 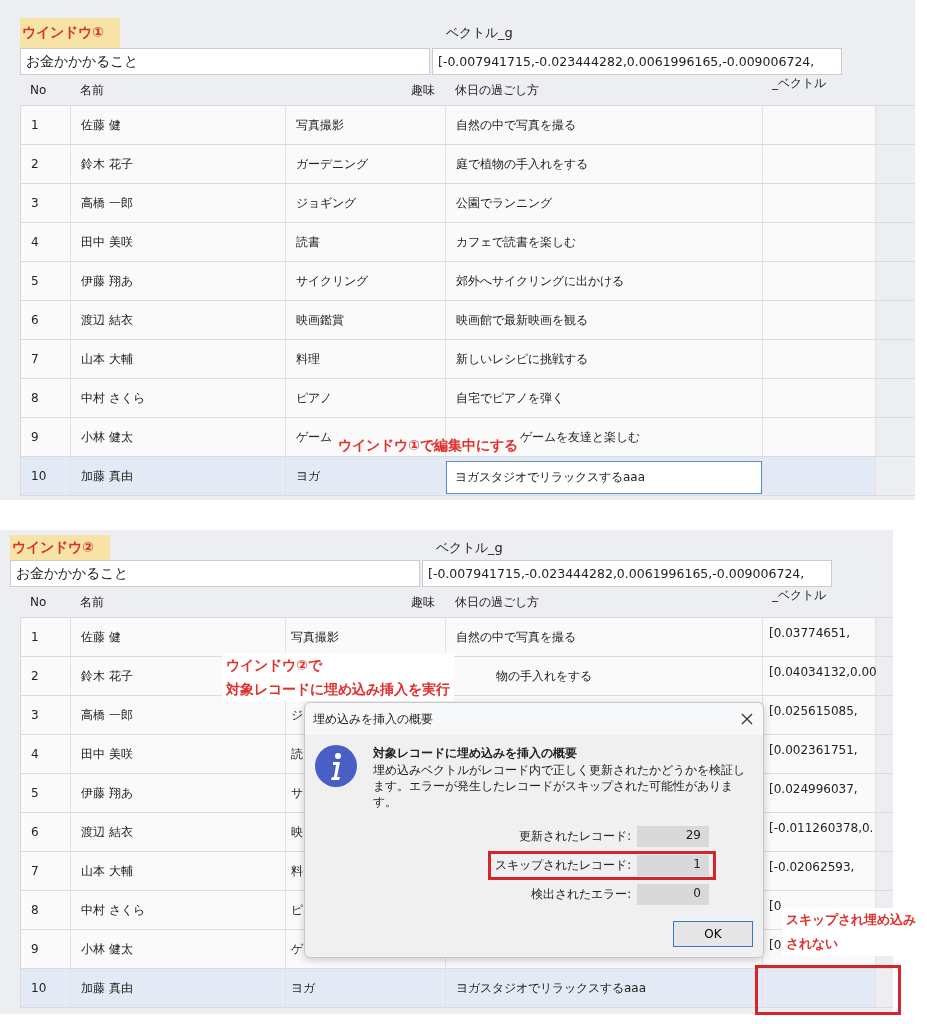 I want to click on table-cell: 新しいレシピに挑戦する, so click(x=604, y=359).